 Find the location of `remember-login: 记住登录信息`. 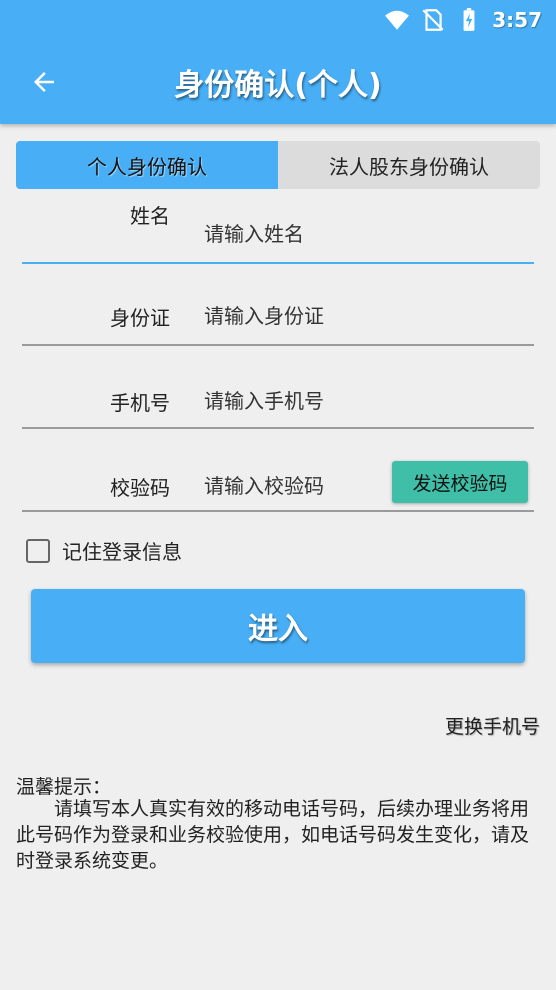

remember-login: 记住登录信息 is located at coordinates (104, 550).